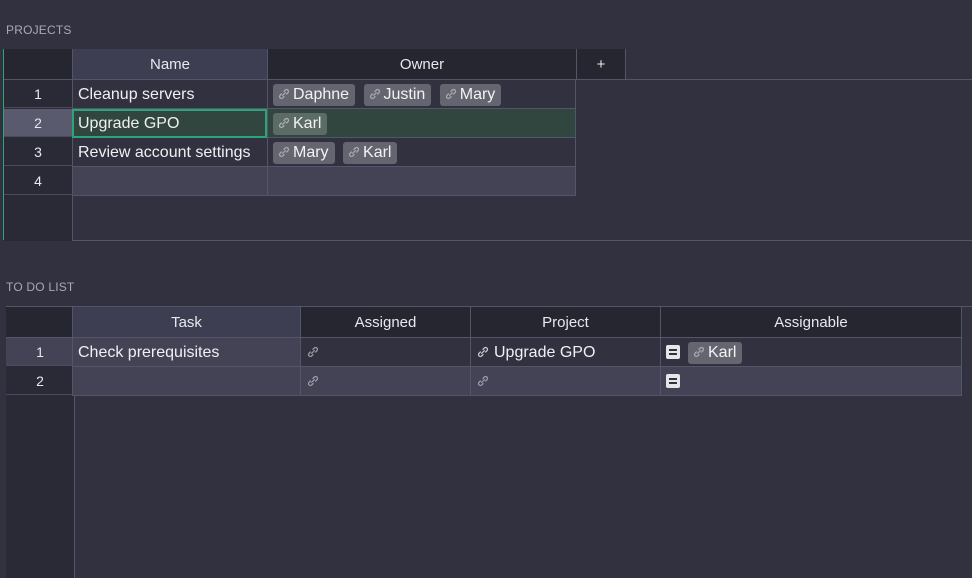 The height and width of the screenshot is (578, 972). I want to click on new-row-cell-name, so click(169, 181).